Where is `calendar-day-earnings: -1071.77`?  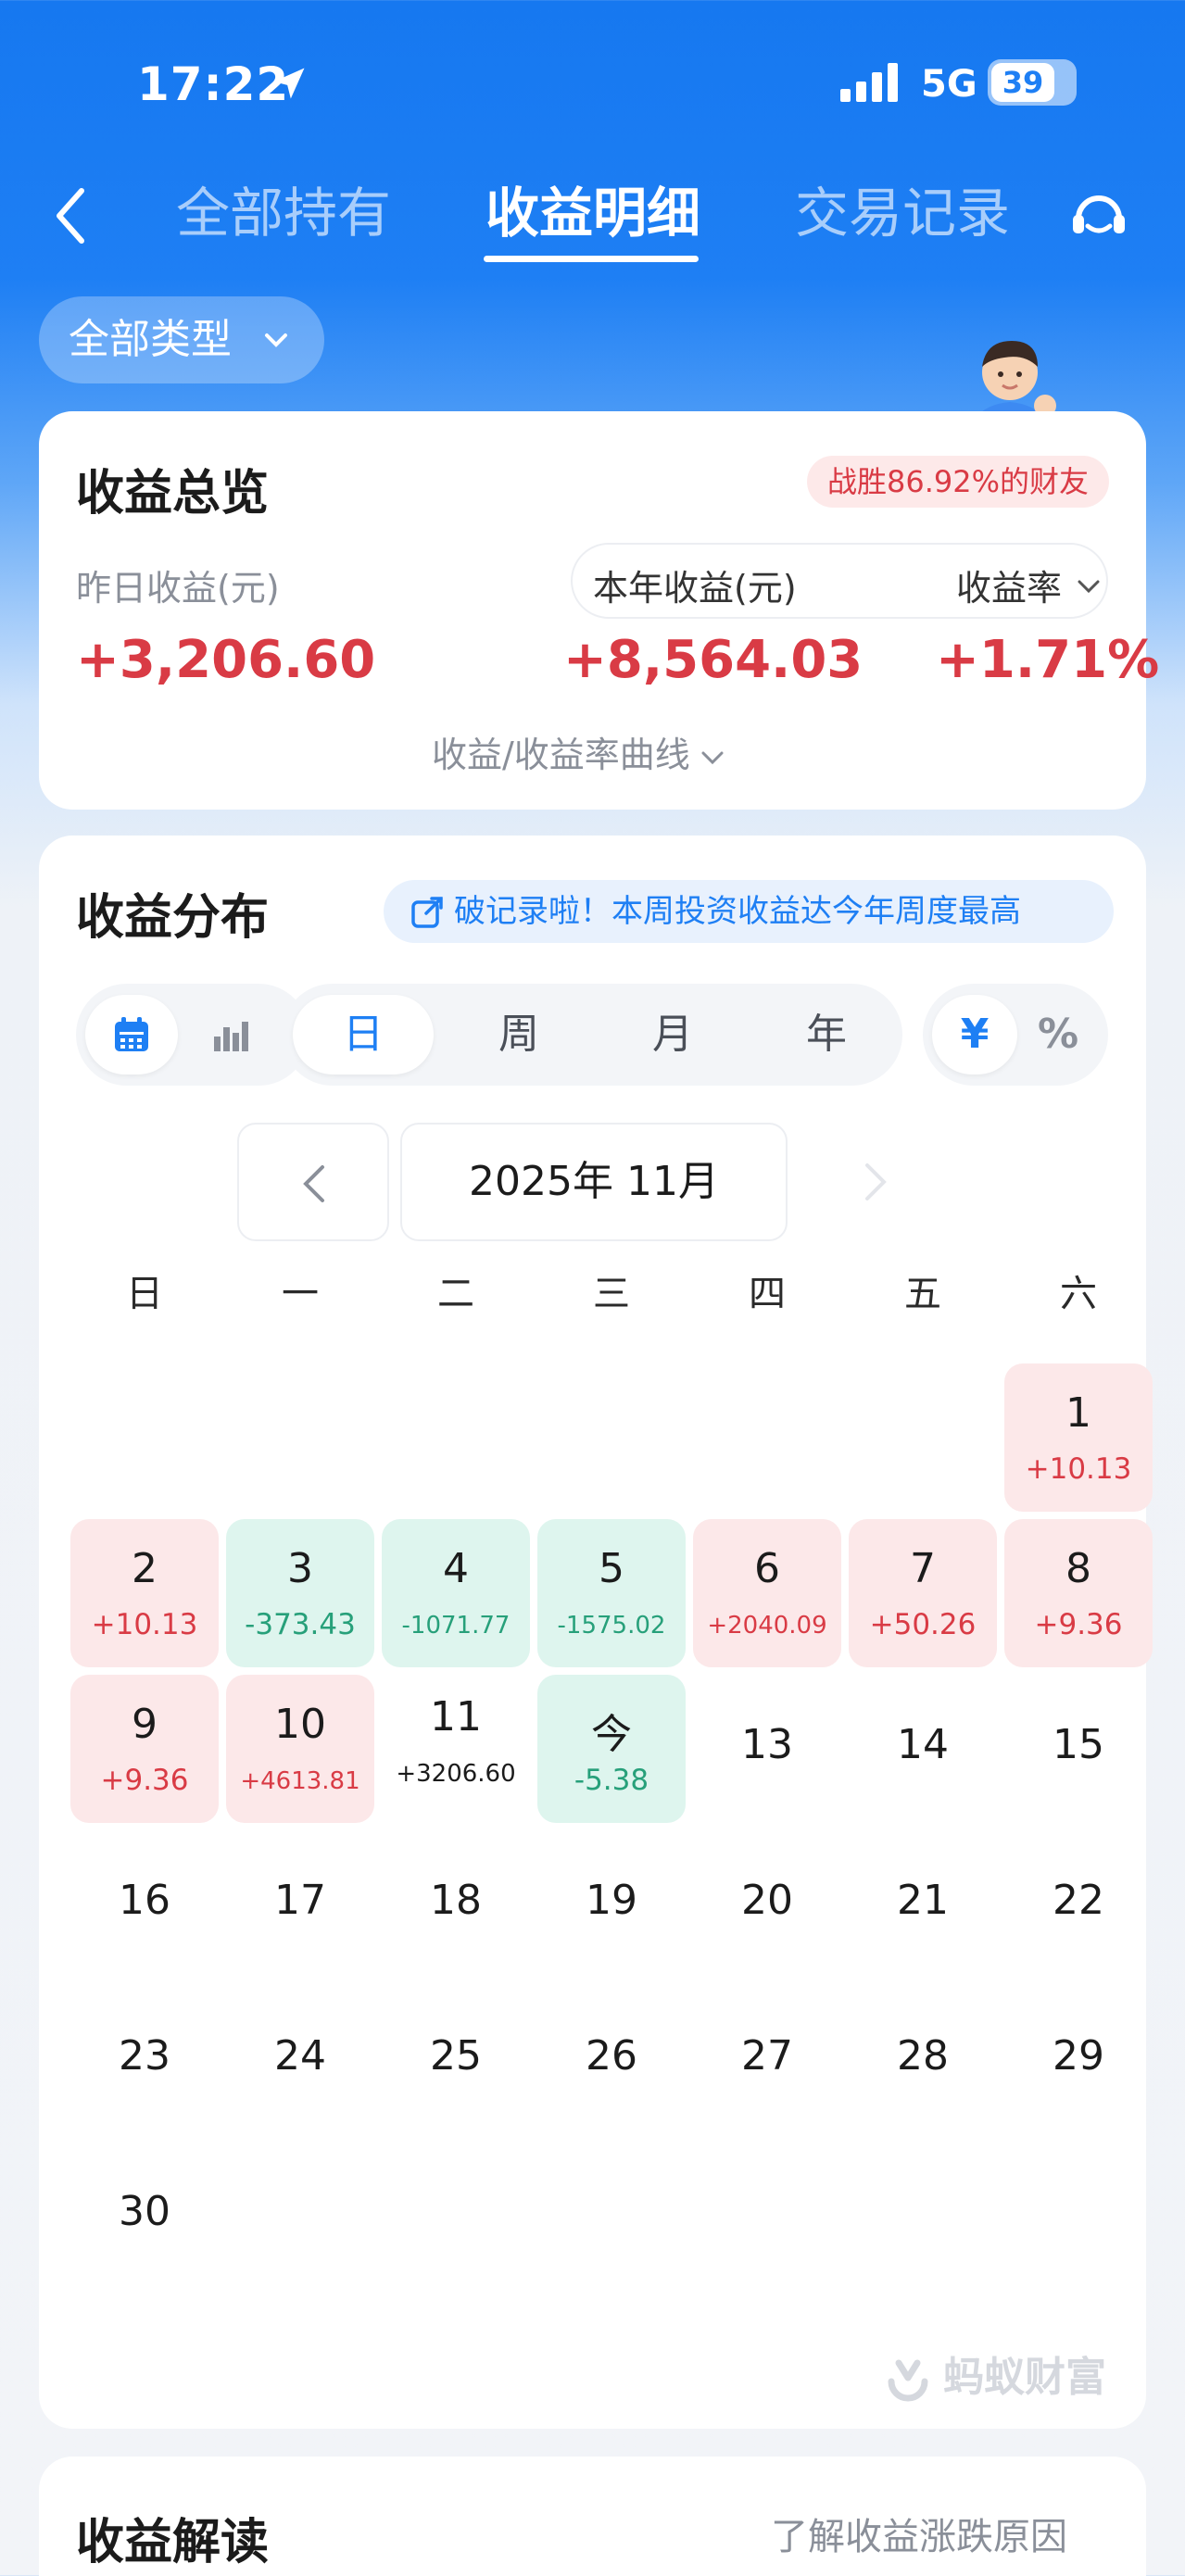
calendar-day-earnings: -1071.77 is located at coordinates (456, 1626).